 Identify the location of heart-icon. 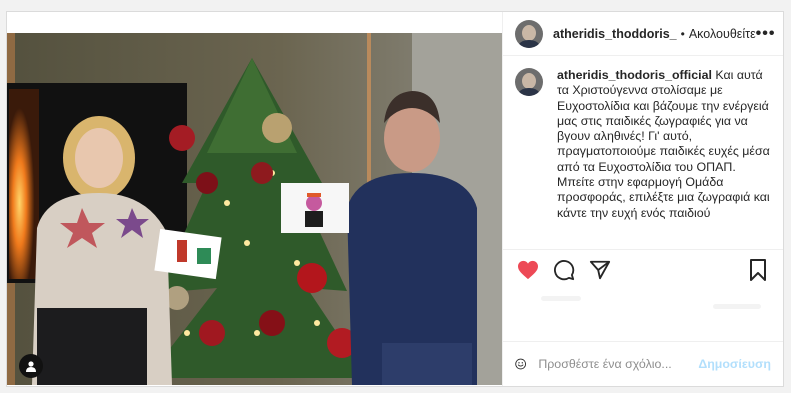
(528, 270).